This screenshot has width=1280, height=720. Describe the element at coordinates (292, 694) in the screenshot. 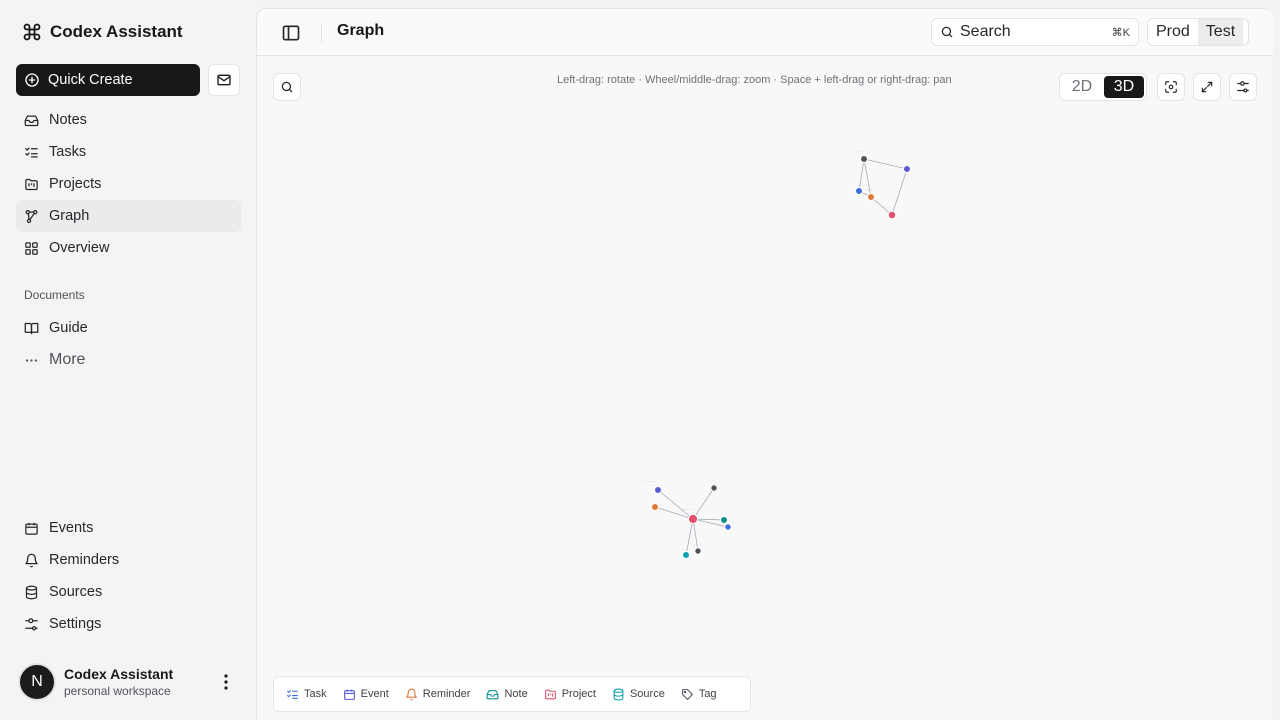

I see `task-icon` at that location.